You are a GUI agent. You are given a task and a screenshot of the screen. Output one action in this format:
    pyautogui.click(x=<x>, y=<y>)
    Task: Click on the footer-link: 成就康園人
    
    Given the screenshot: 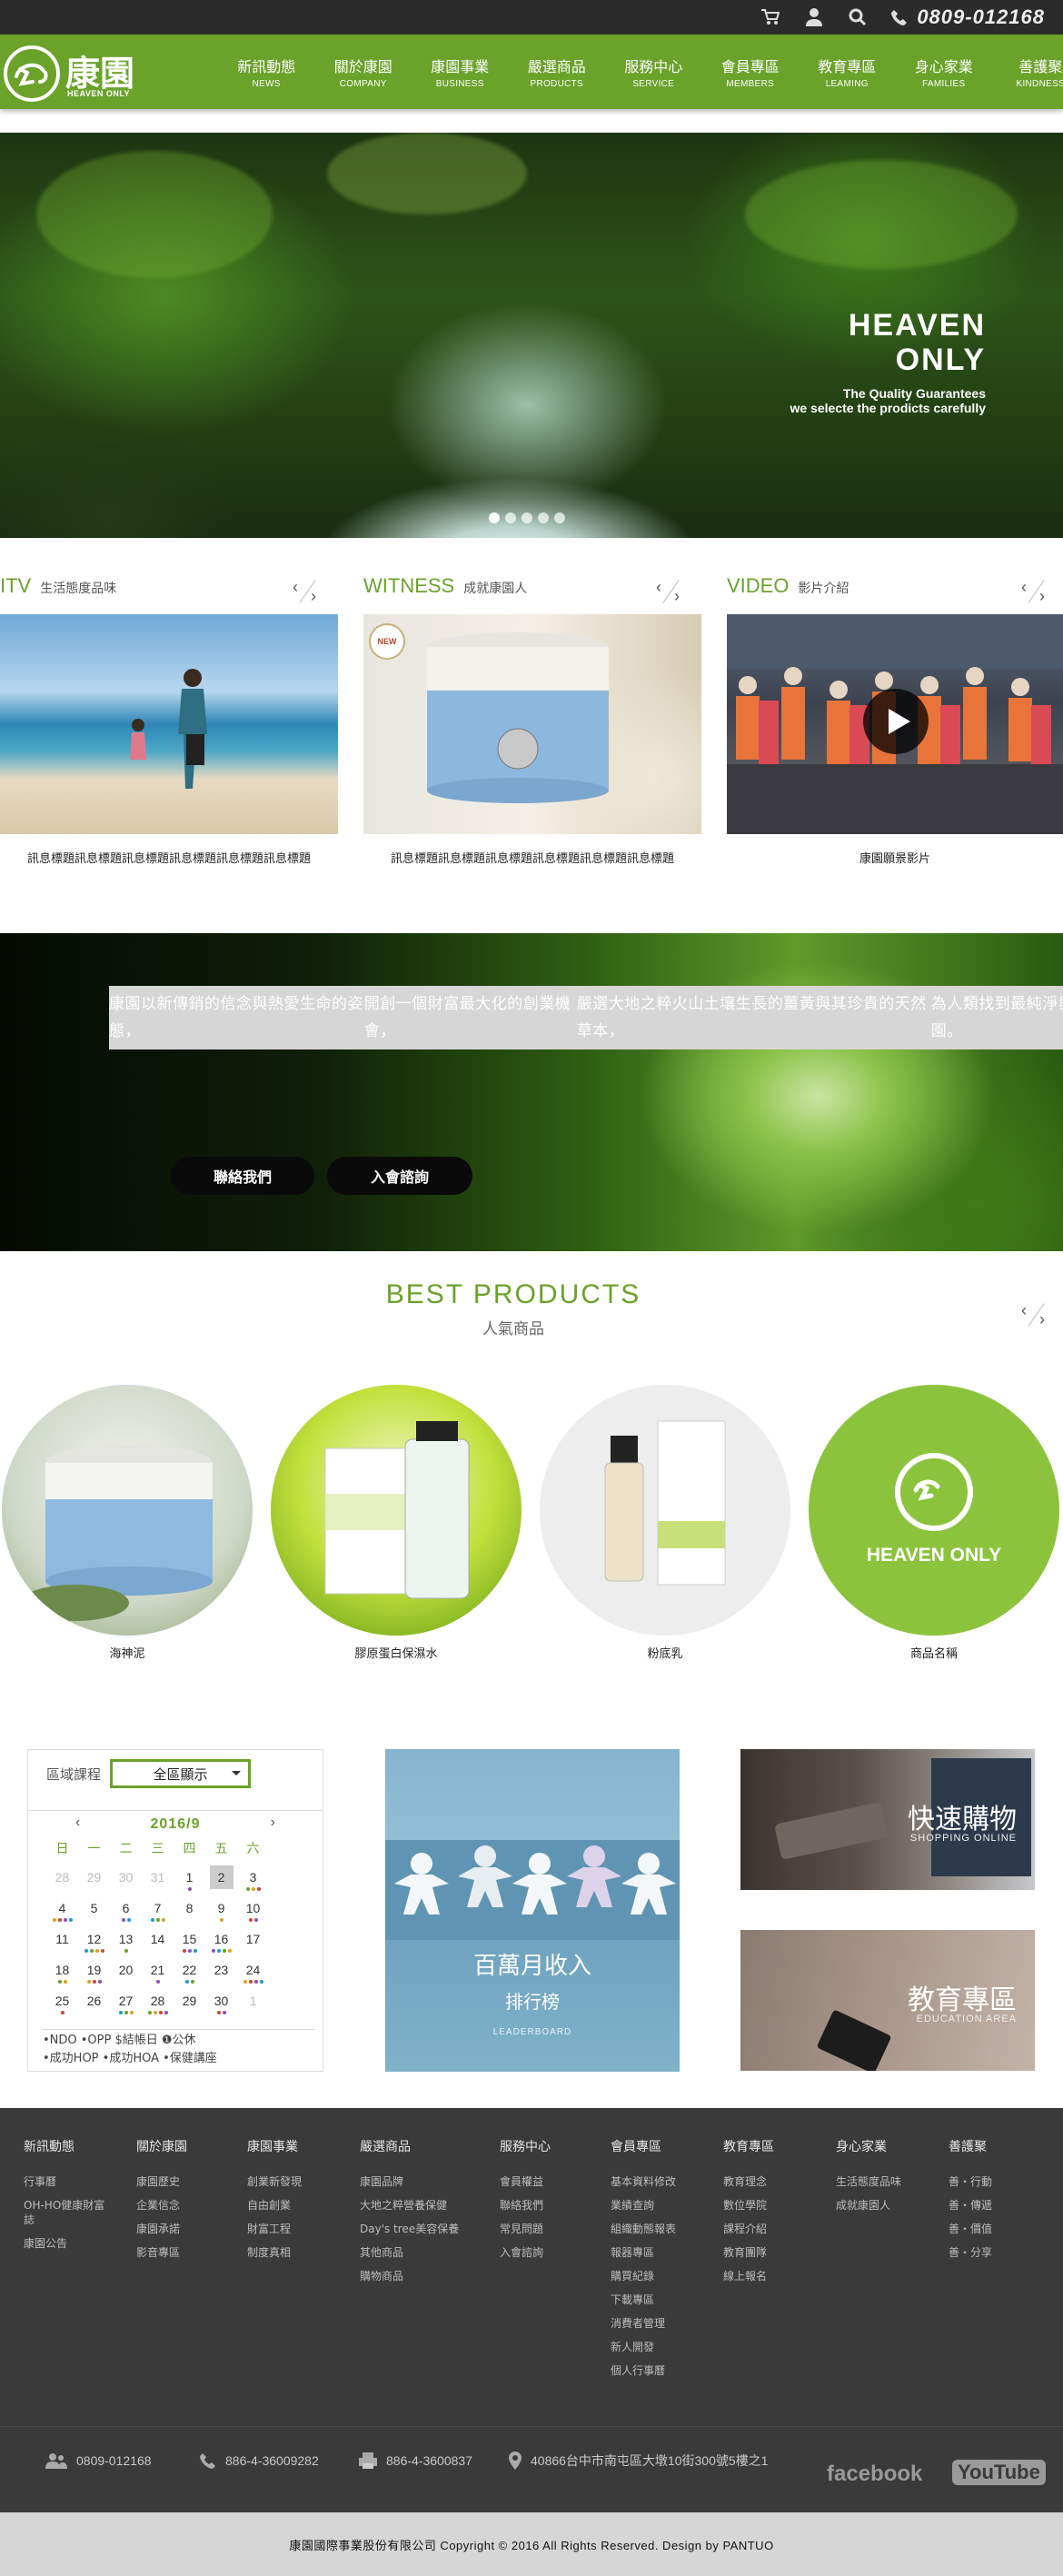 What is the action you would take?
    pyautogui.click(x=889, y=2205)
    